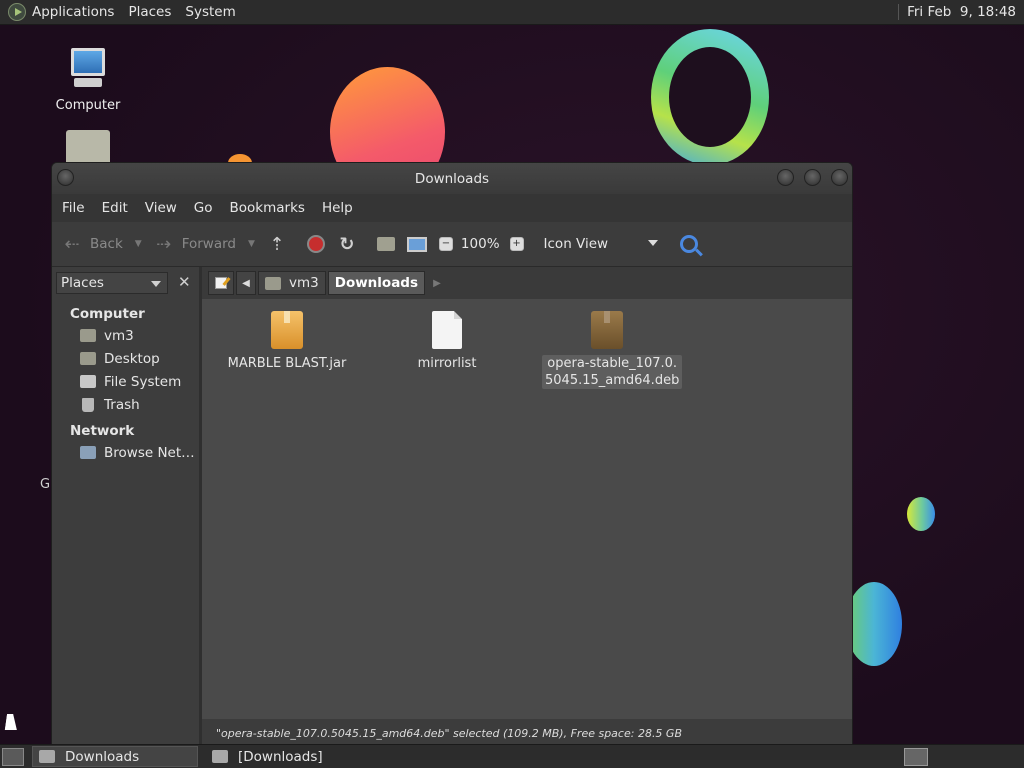 Image resolution: width=1024 pixels, height=768 pixels. What do you see at coordinates (138, 244) in the screenshot?
I see `back-history-dropdown-icon: ▼` at bounding box center [138, 244].